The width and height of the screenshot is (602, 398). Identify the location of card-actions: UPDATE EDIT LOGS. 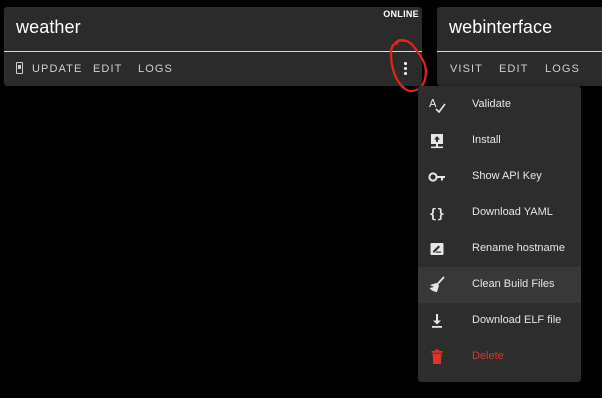
(213, 69).